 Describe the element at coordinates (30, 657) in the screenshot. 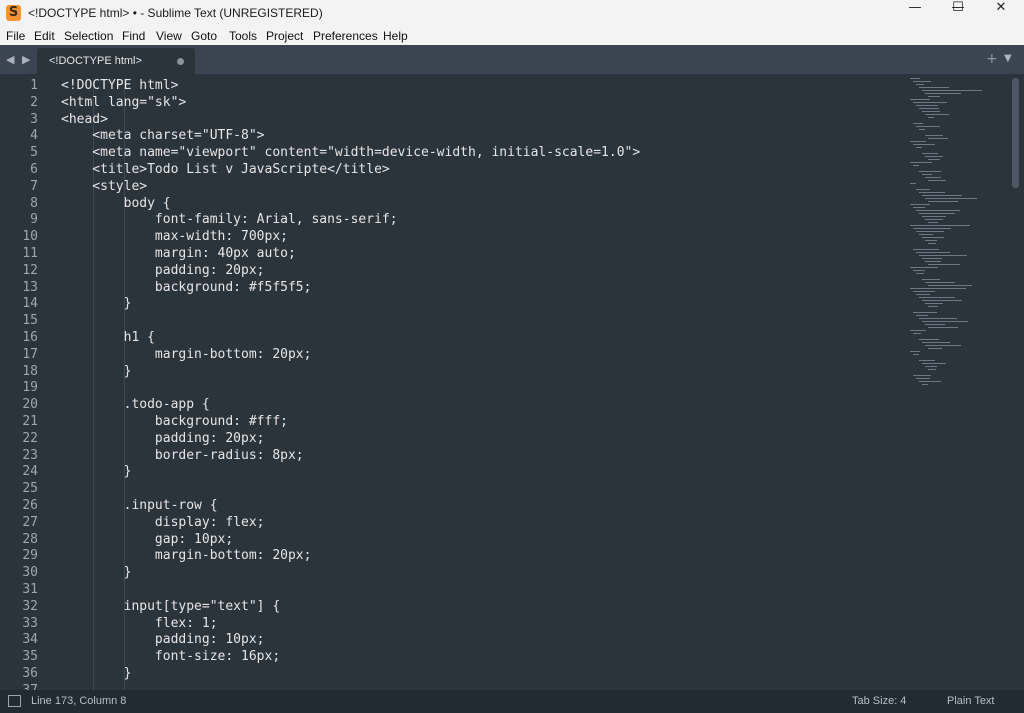

I see `line-number: 35` at that location.